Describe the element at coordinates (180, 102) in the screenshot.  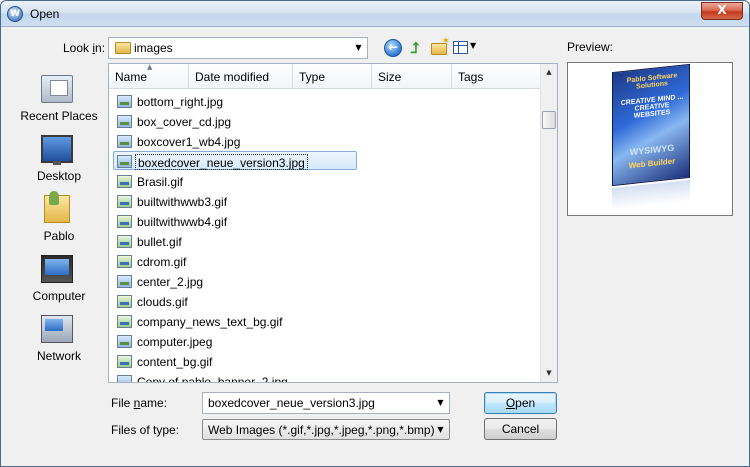
I see `file-name: bottom_right.jpg` at that location.